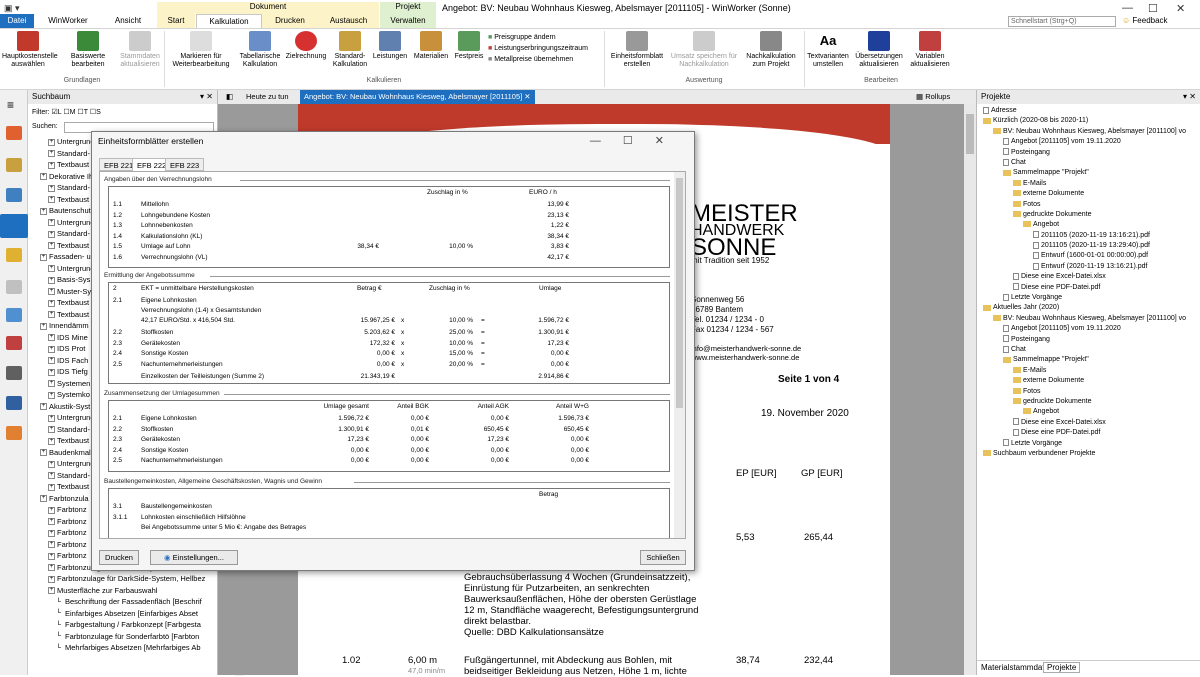 This screenshot has width=1200, height=677. I want to click on festpreis-button: Festpreis, so click(469, 46).